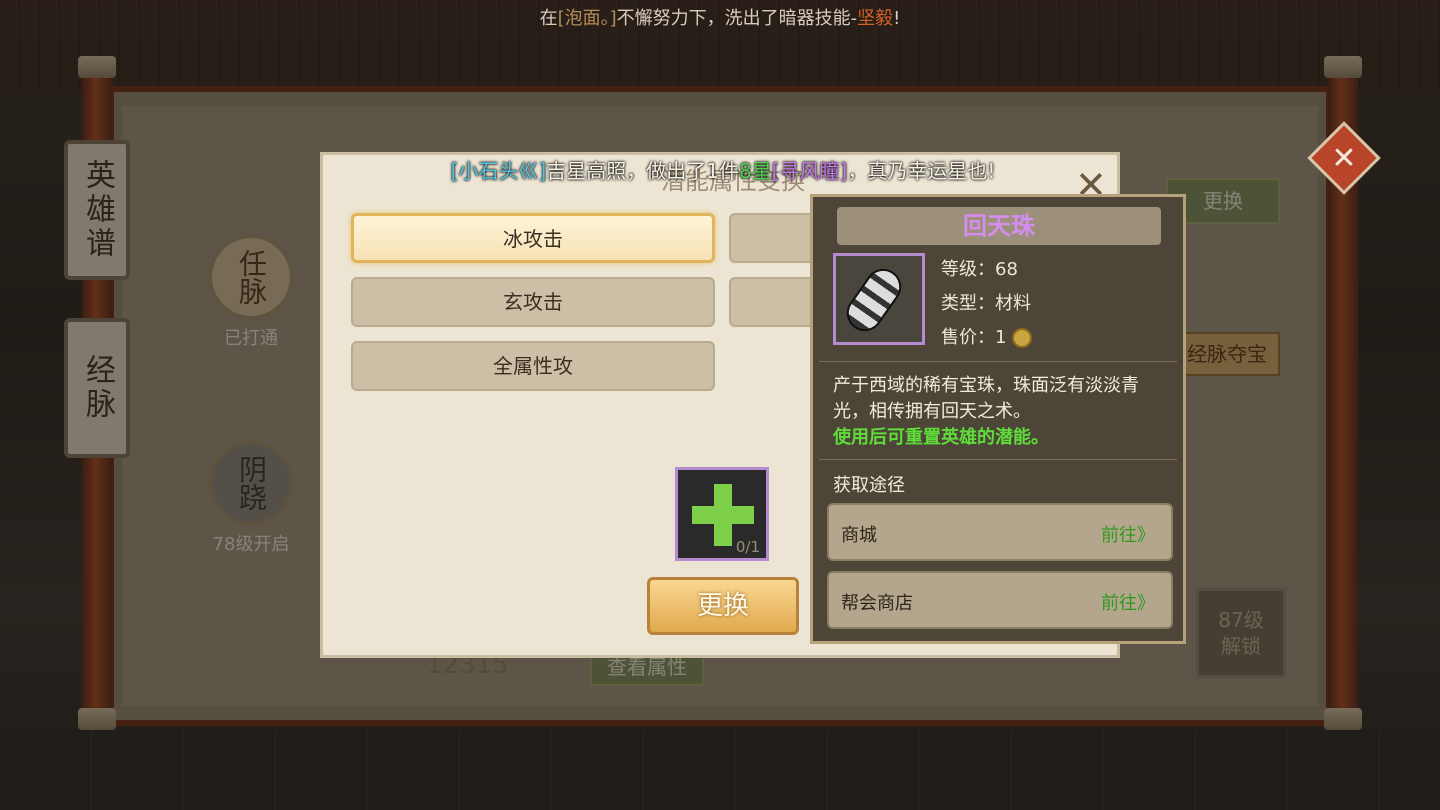 The image size is (1440, 810). What do you see at coordinates (941, 437) in the screenshot?
I see `item-effect: 使用后可重置英雄的潜能。` at bounding box center [941, 437].